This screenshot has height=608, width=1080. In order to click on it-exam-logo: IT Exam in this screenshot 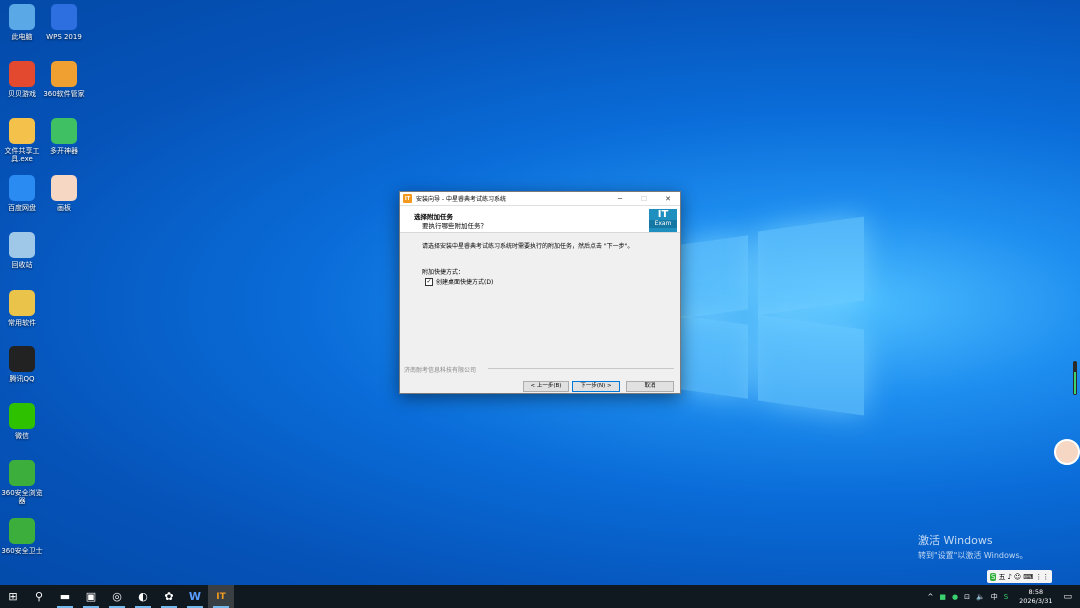, I will do `click(663, 220)`.